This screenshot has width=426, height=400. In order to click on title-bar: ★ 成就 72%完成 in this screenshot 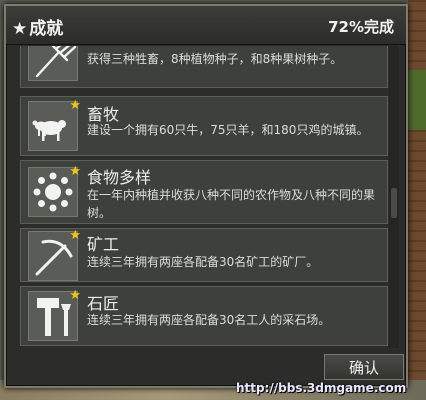, I will do `click(206, 25)`.